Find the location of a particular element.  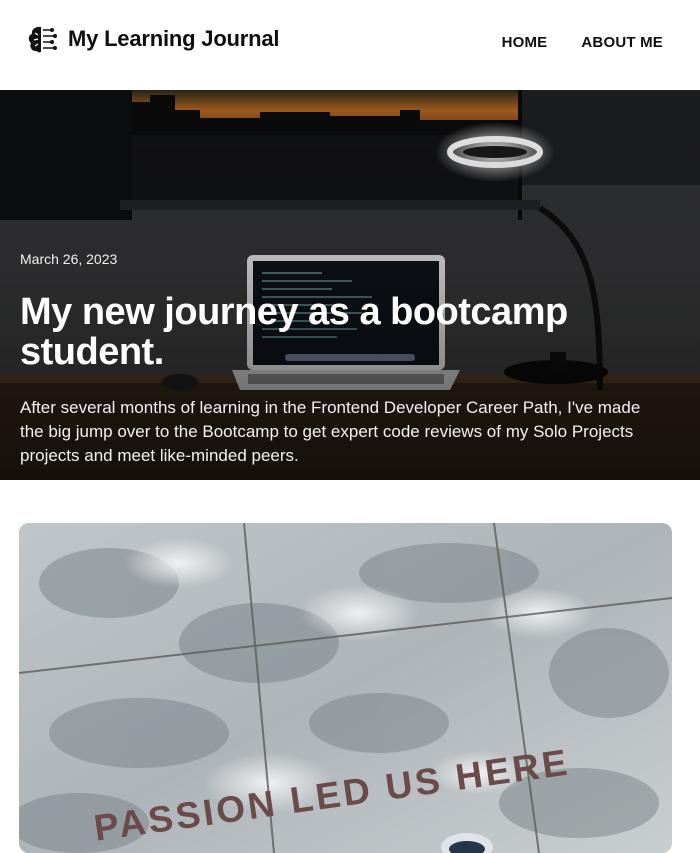

post-date: March 26, 2023 is located at coordinates (69, 259).